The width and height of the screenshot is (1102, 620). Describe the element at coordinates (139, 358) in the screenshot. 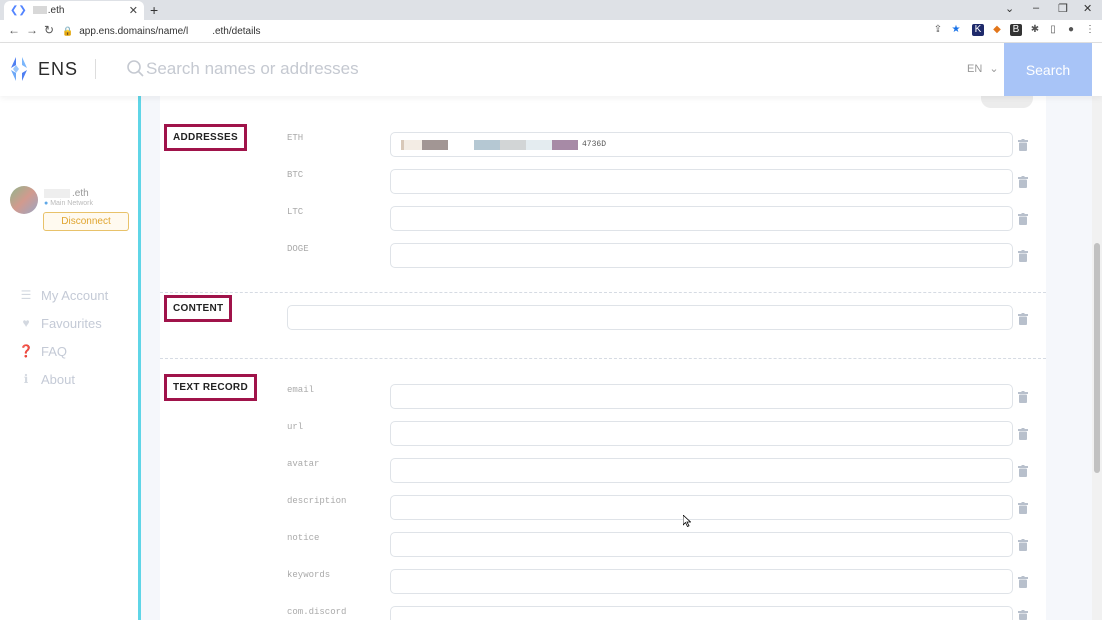

I see `sidebar-accent-rail` at that location.